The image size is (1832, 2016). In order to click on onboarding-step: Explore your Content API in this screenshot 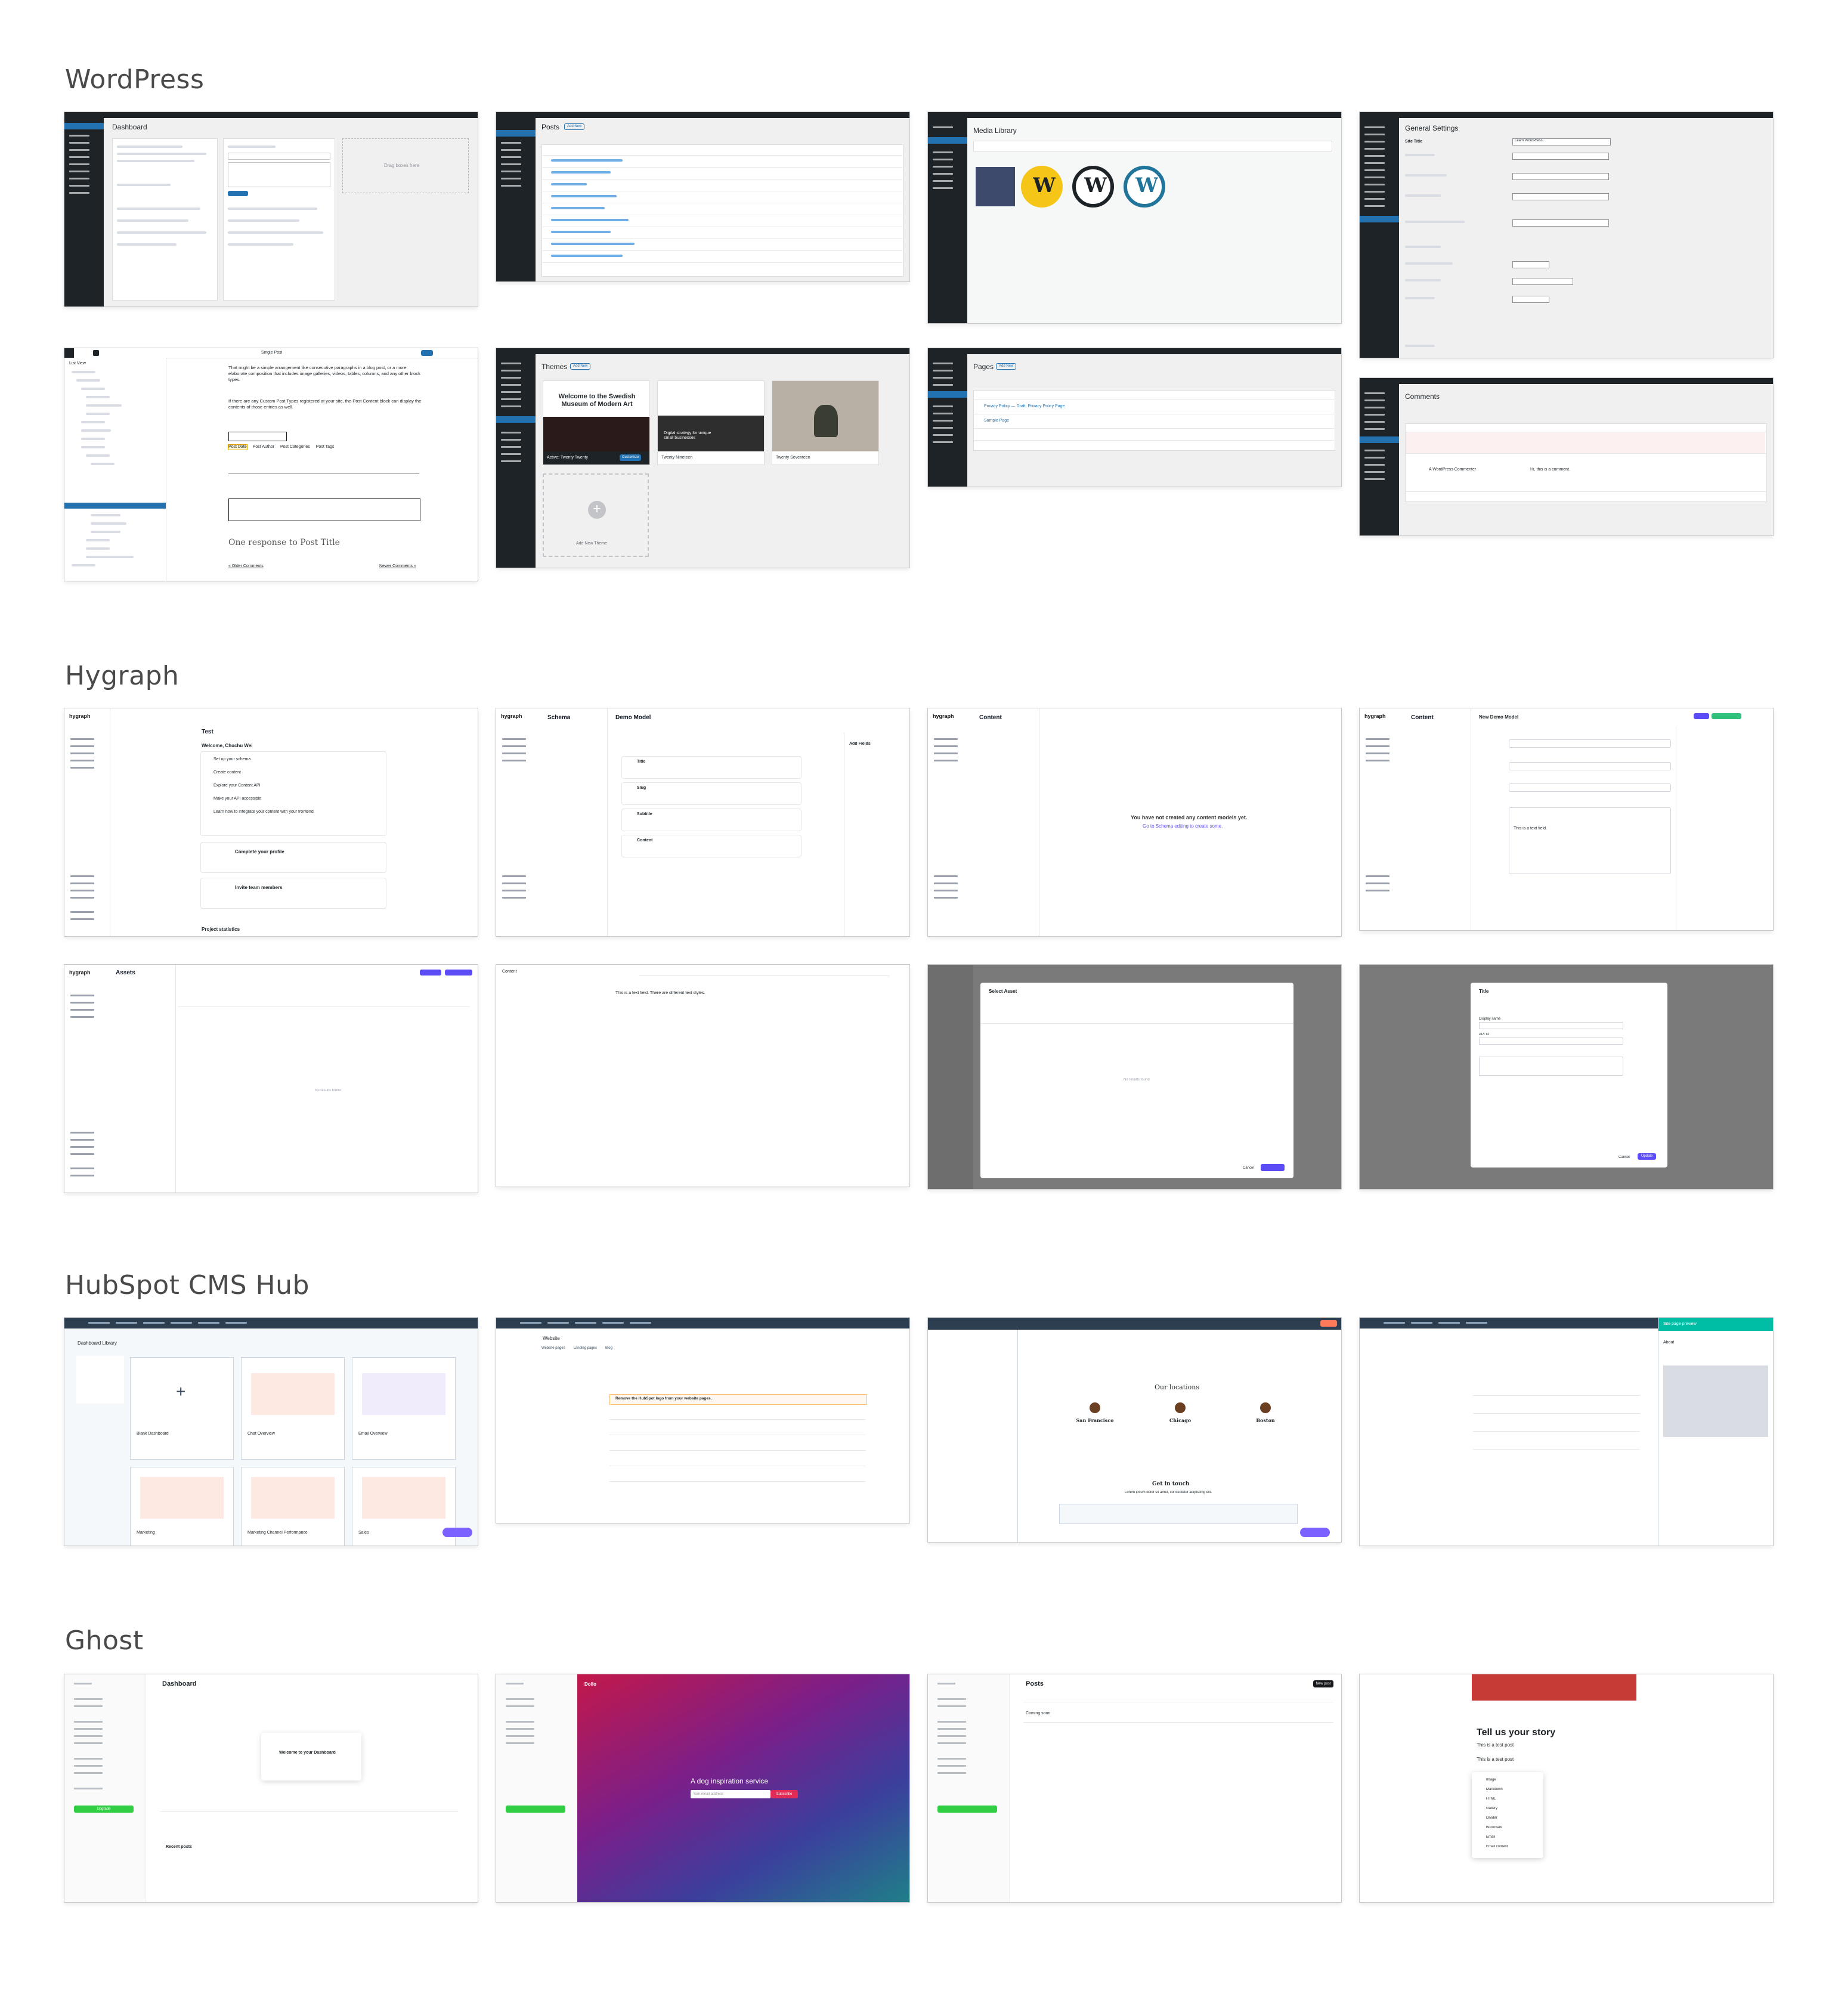, I will do `click(237, 786)`.